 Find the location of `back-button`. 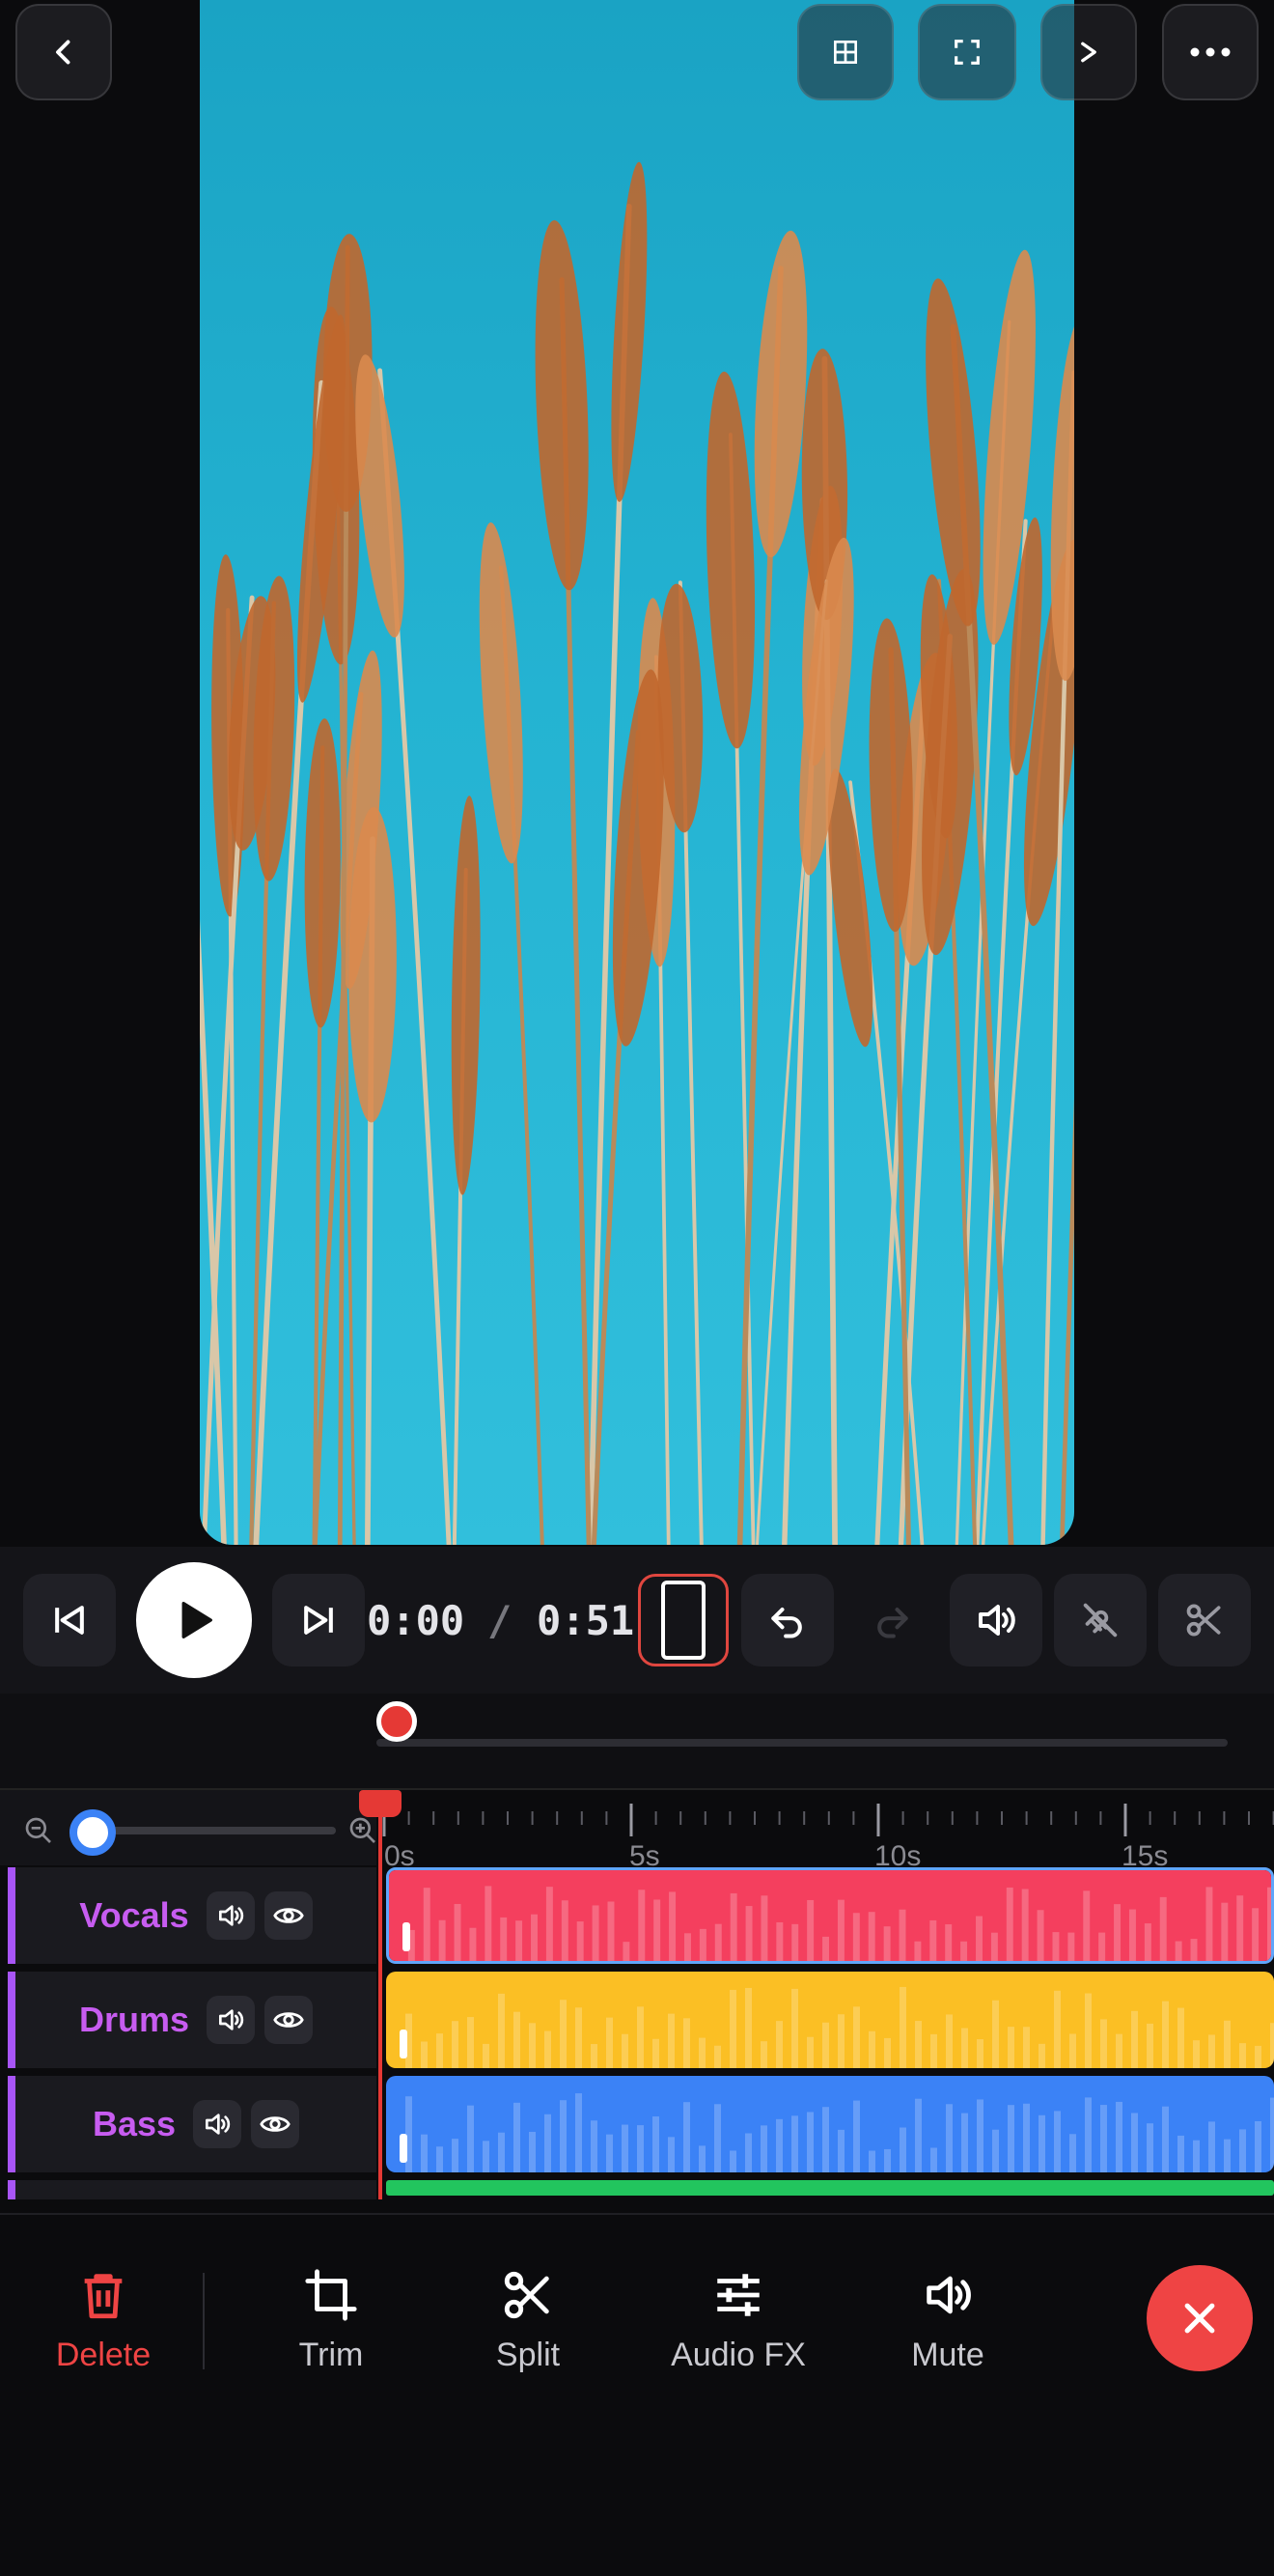

back-button is located at coordinates (63, 52).